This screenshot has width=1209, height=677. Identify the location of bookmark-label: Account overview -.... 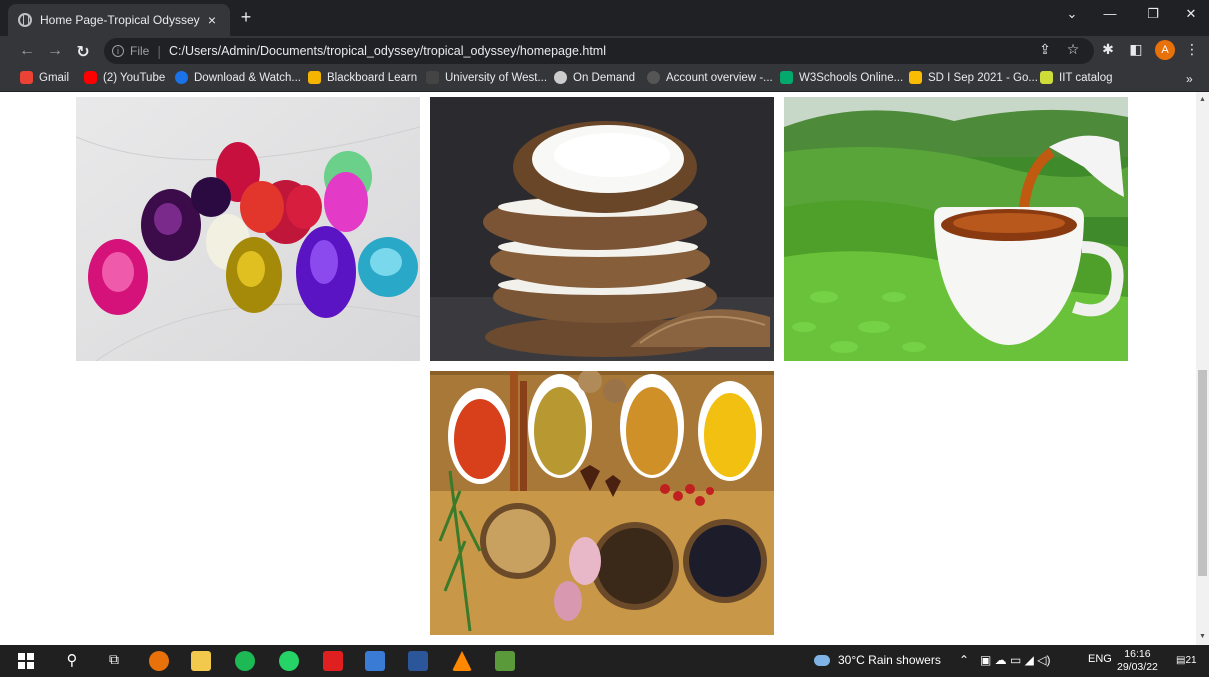
(719, 77).